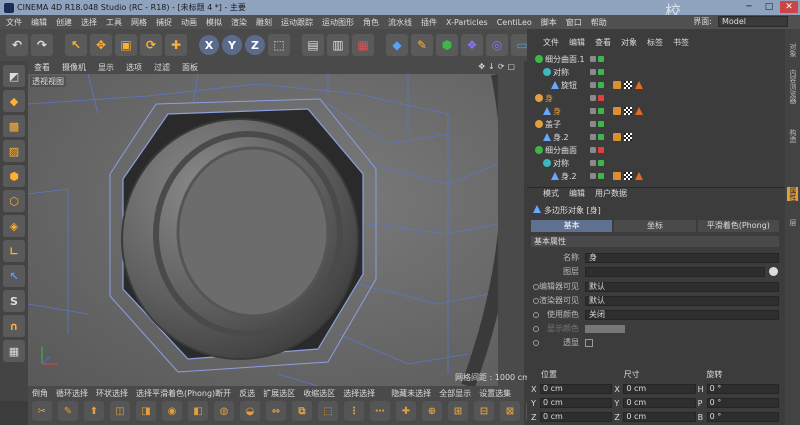 This screenshot has height=425, width=800. What do you see at coordinates (682, 286) in the screenshot?
I see `editor-visible-select: 默认` at bounding box center [682, 286].